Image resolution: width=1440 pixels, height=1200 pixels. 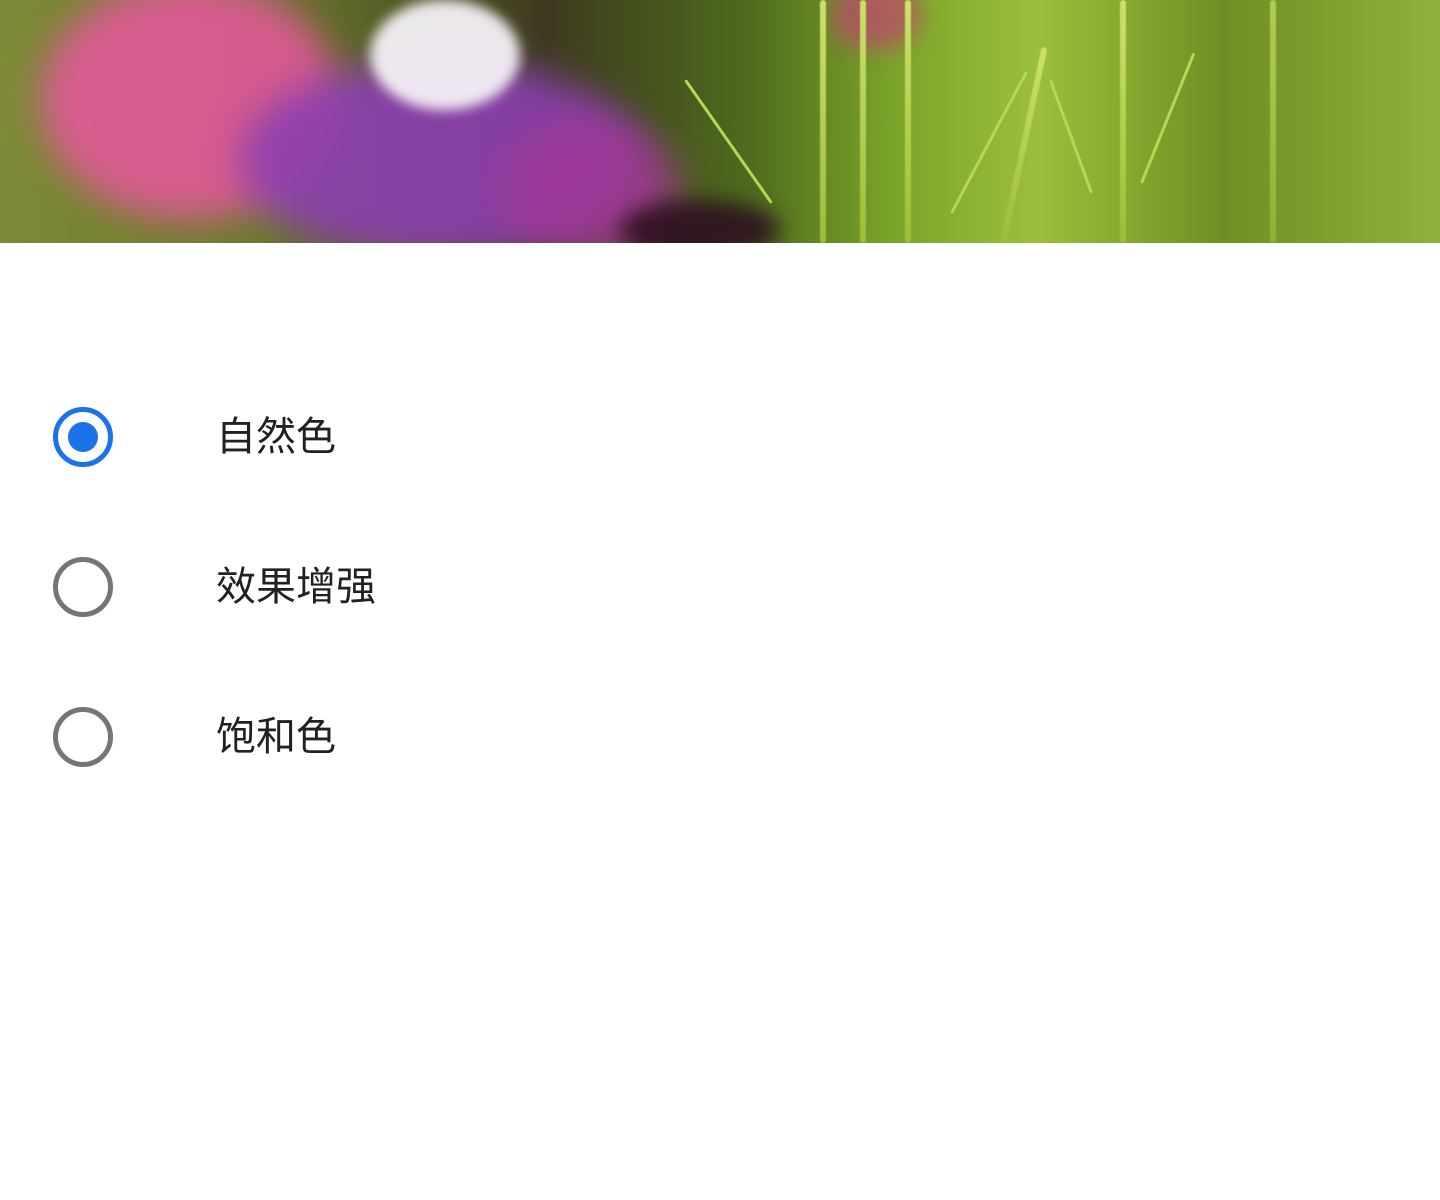 What do you see at coordinates (720, 587) in the screenshot?
I see `option-boosted: 效果增强` at bounding box center [720, 587].